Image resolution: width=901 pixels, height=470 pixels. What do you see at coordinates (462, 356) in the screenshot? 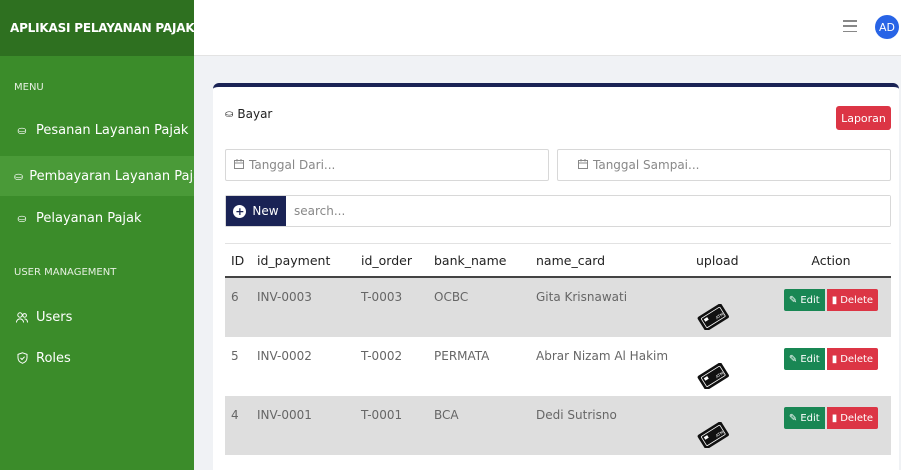
I see `cell-bank-name: PERMATA` at bounding box center [462, 356].